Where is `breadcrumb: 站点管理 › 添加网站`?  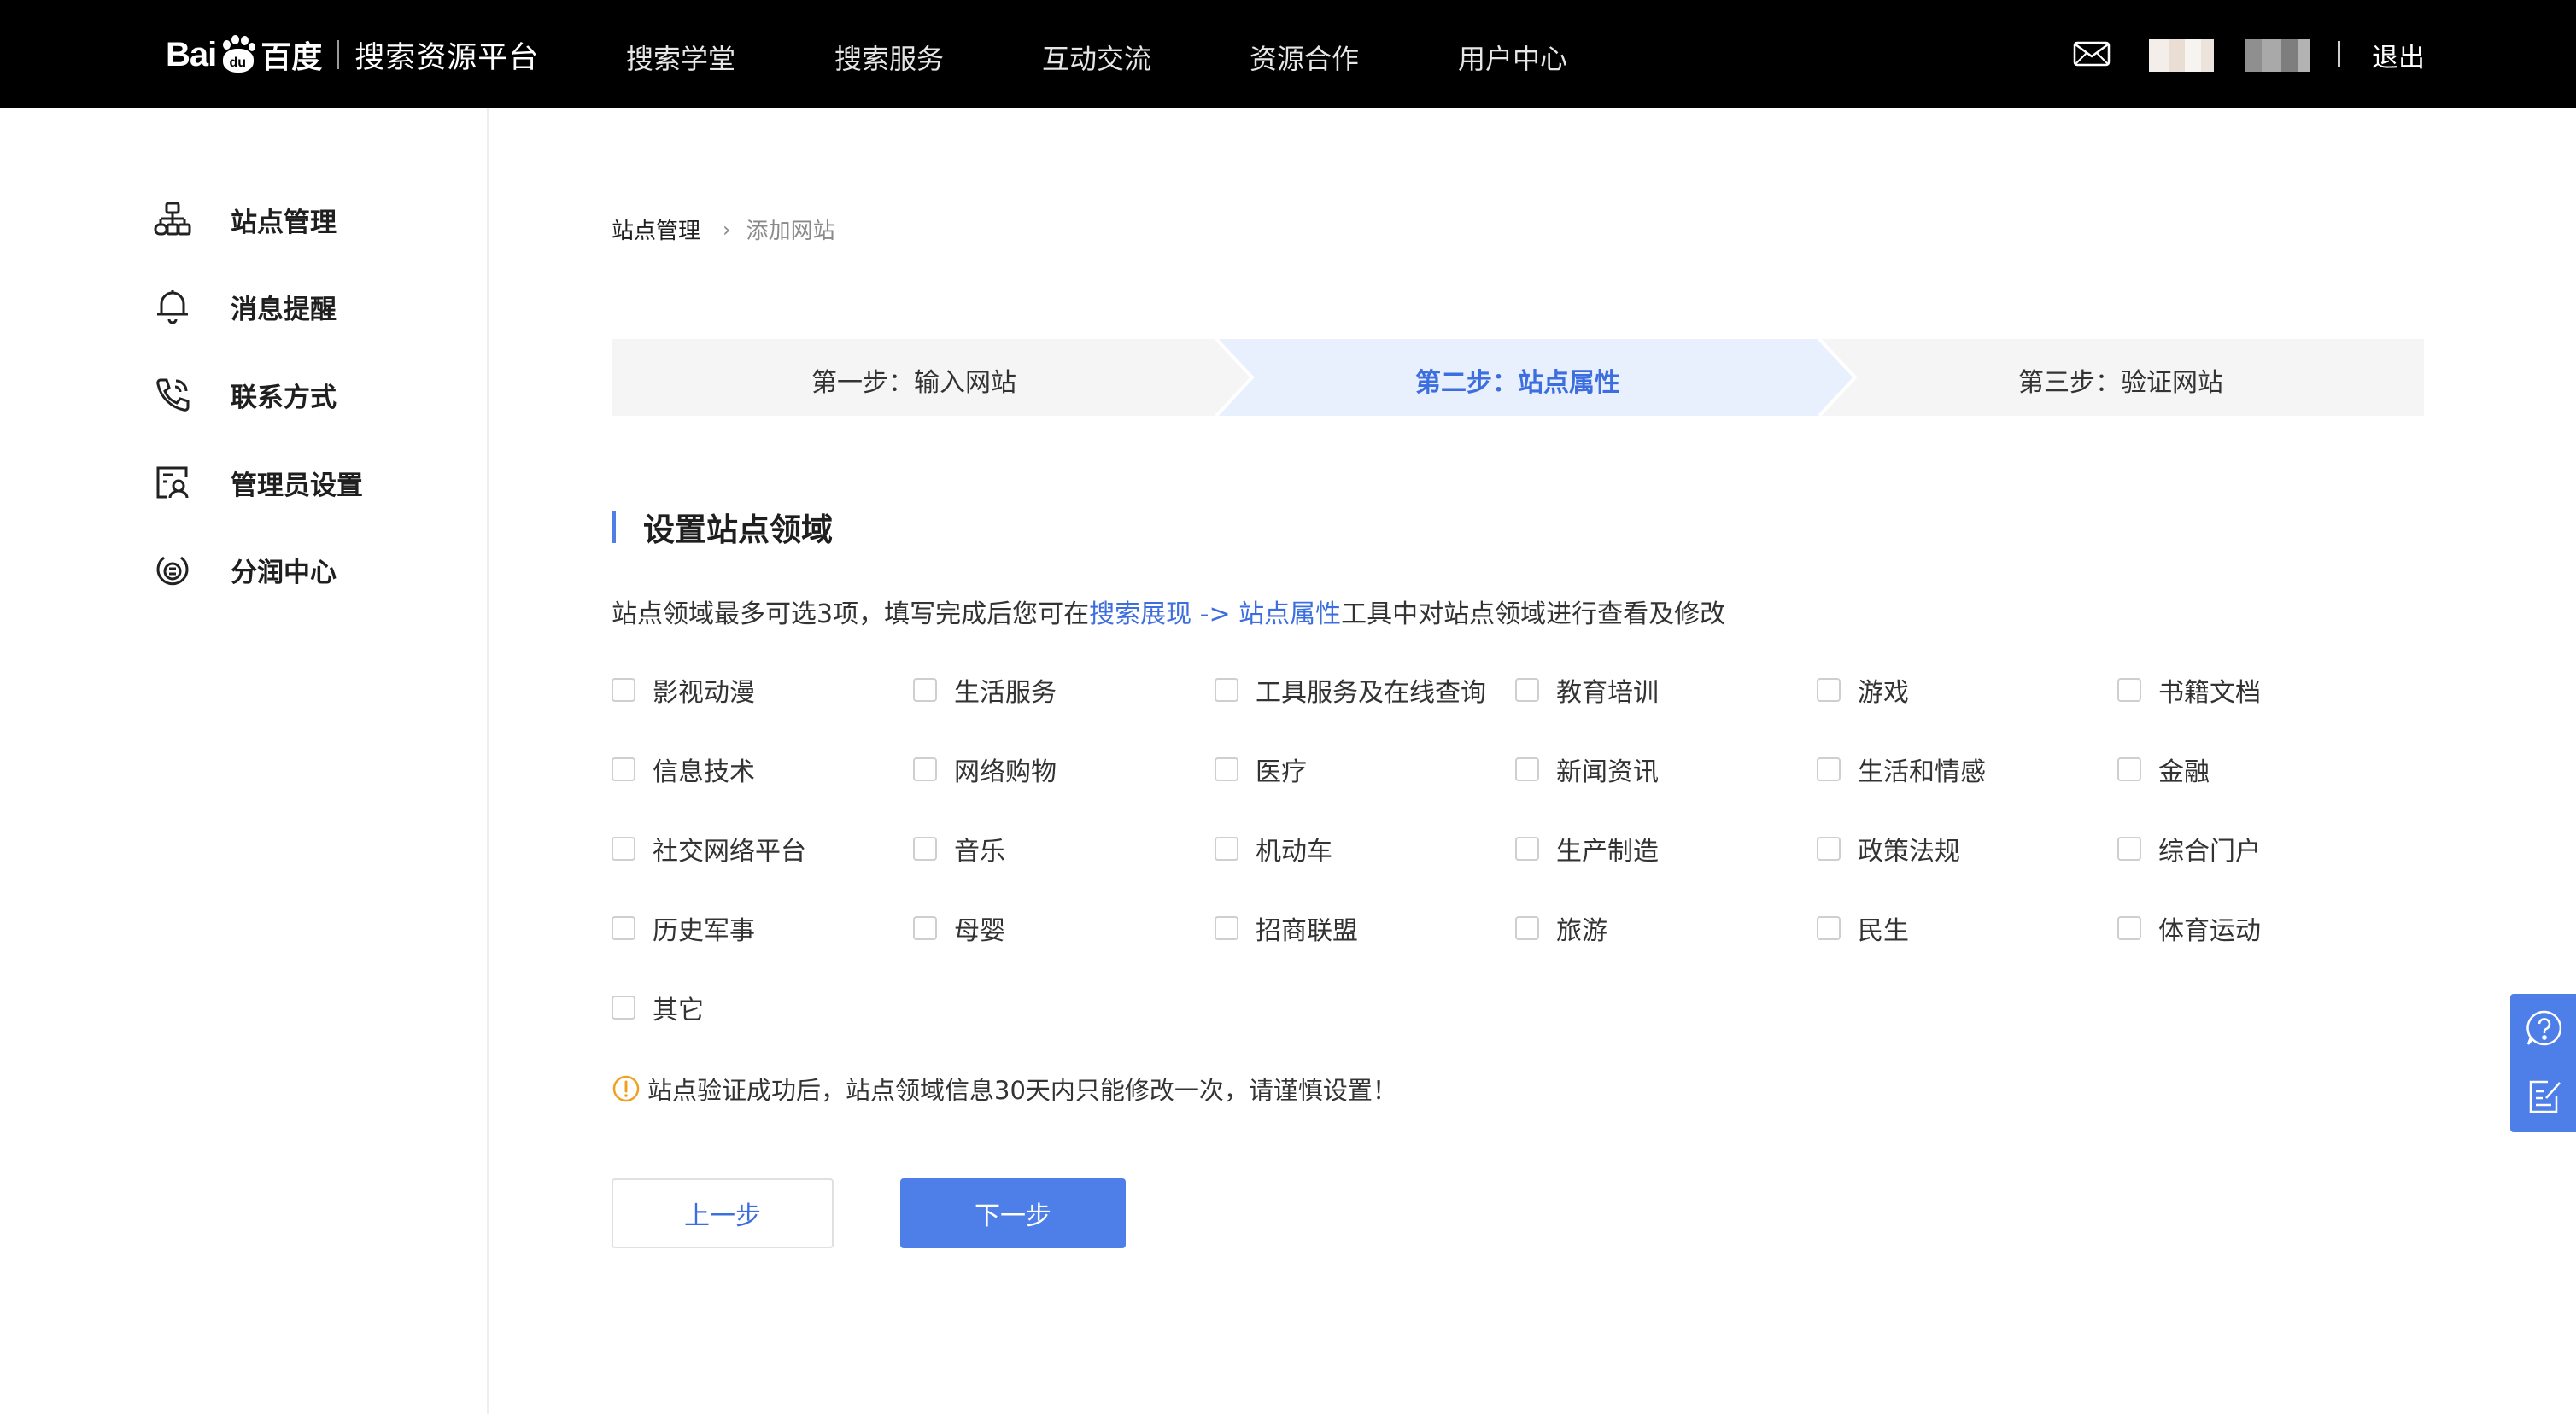 breadcrumb: 站点管理 › 添加网站 is located at coordinates (723, 229).